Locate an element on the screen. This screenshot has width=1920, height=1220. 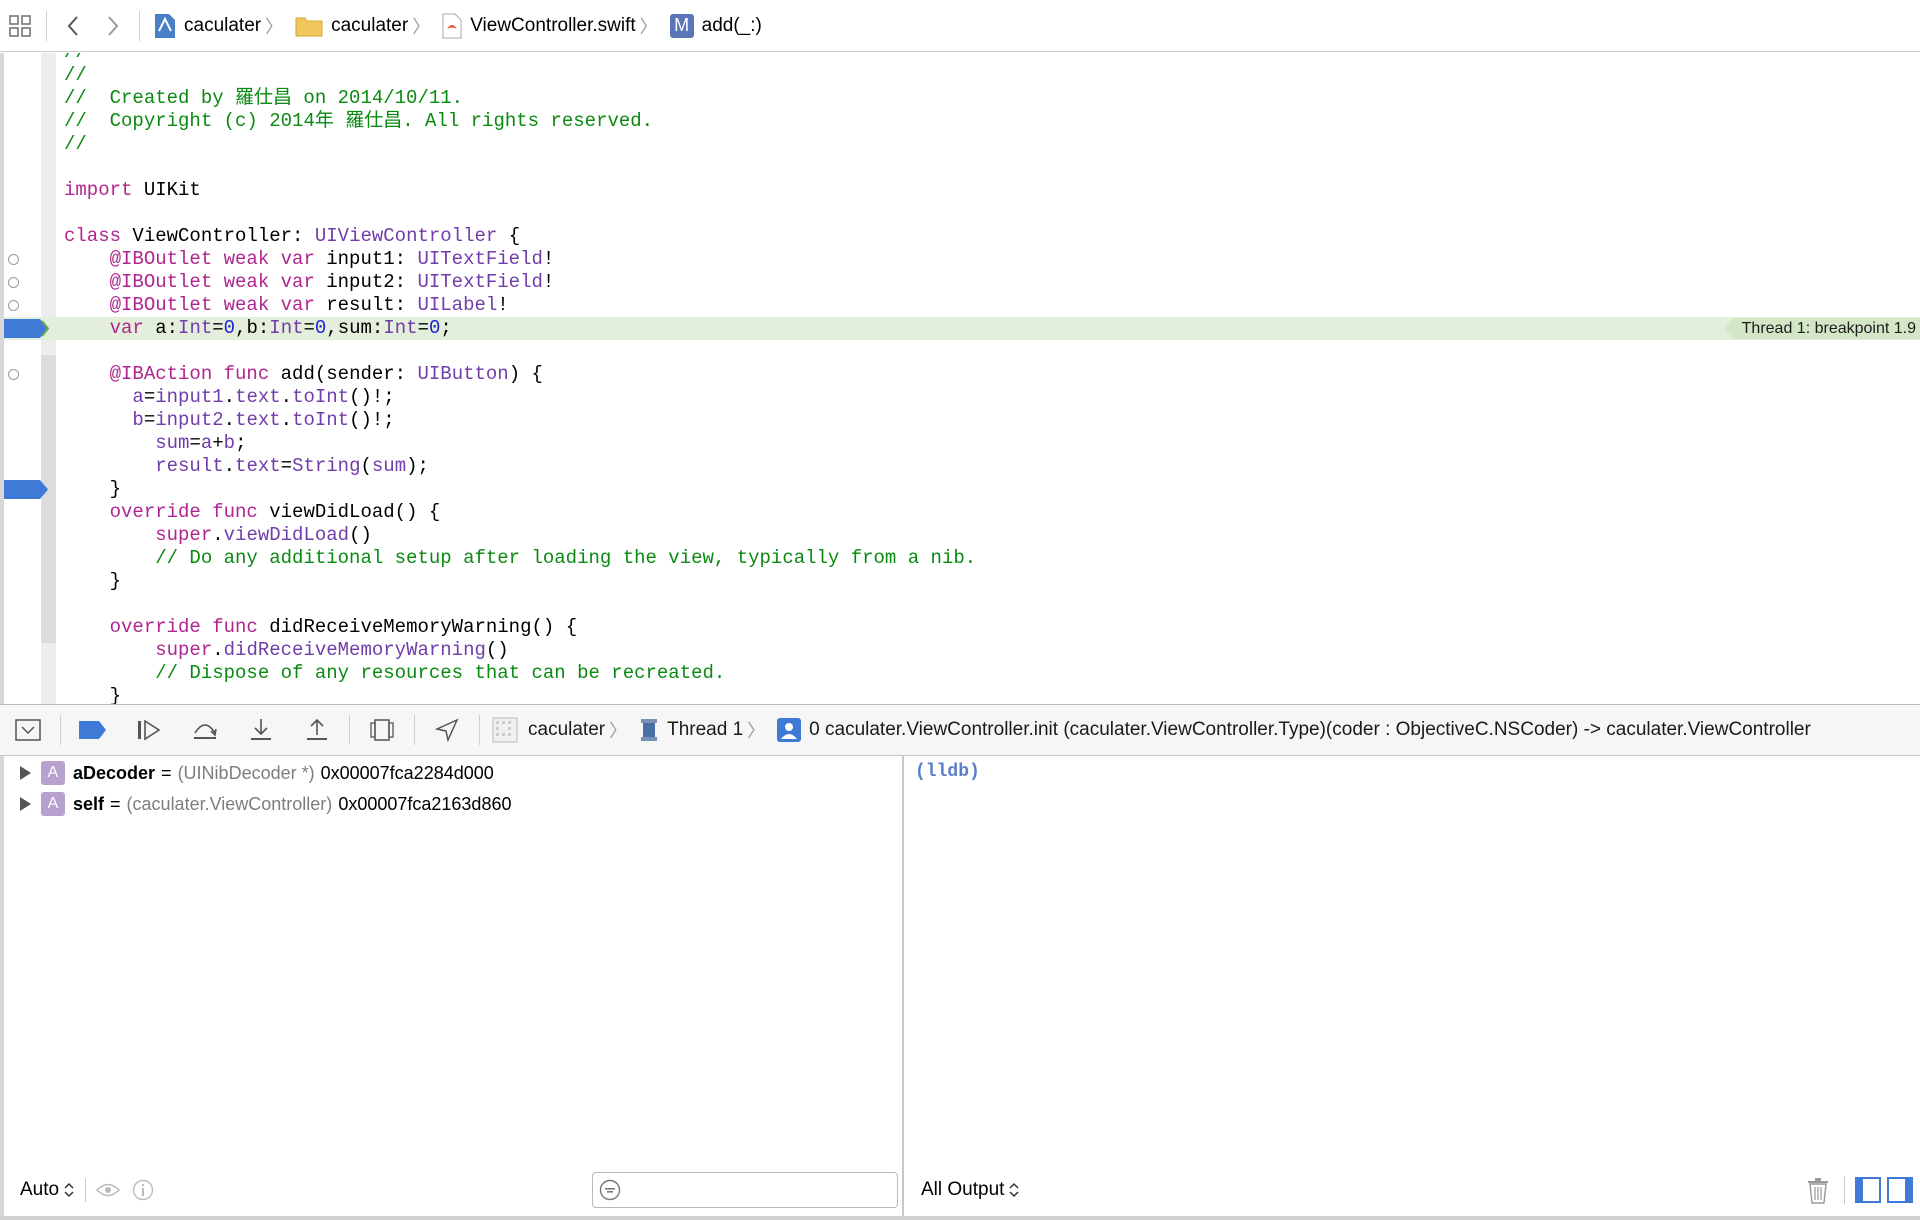
output-select: All Output is located at coordinates (962, 1190).